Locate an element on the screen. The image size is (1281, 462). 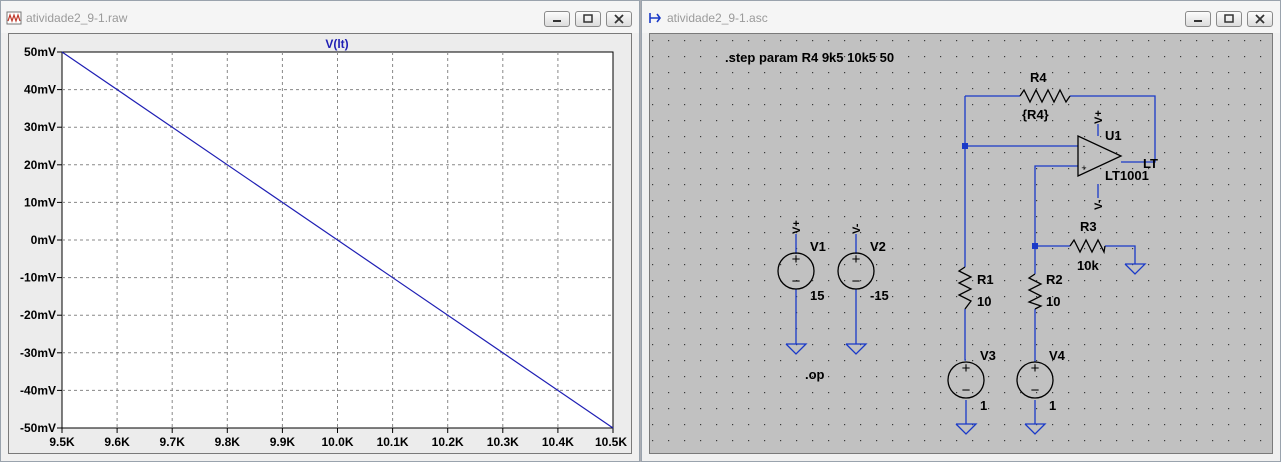
plot-titlebar: atividade2_9-1.raw is located at coordinates (320, 17).